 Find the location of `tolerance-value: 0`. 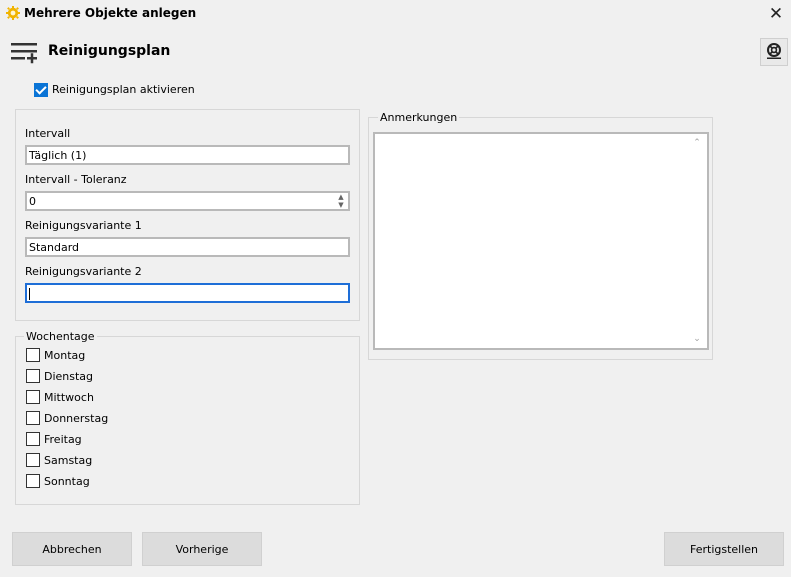

tolerance-value: 0 is located at coordinates (32, 201).